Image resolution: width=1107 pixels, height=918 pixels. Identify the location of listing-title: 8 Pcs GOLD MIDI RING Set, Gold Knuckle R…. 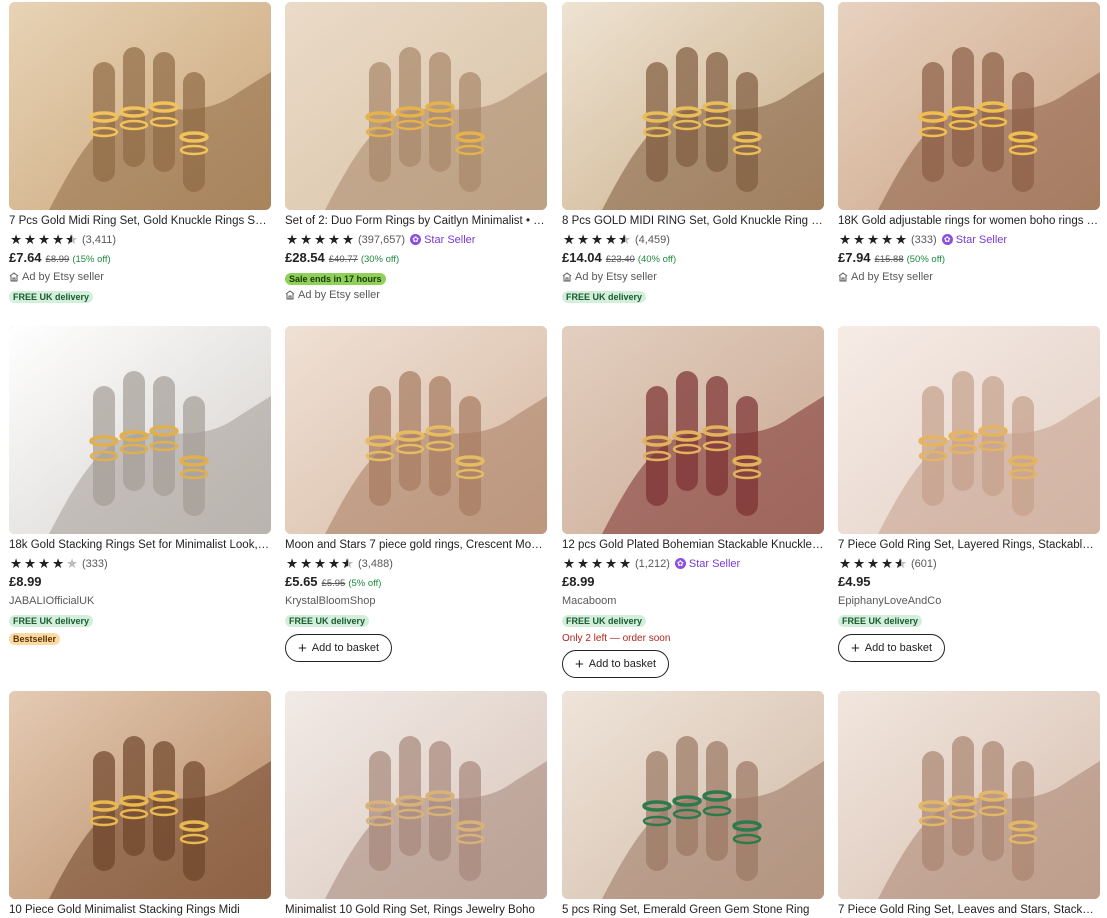
(693, 221).